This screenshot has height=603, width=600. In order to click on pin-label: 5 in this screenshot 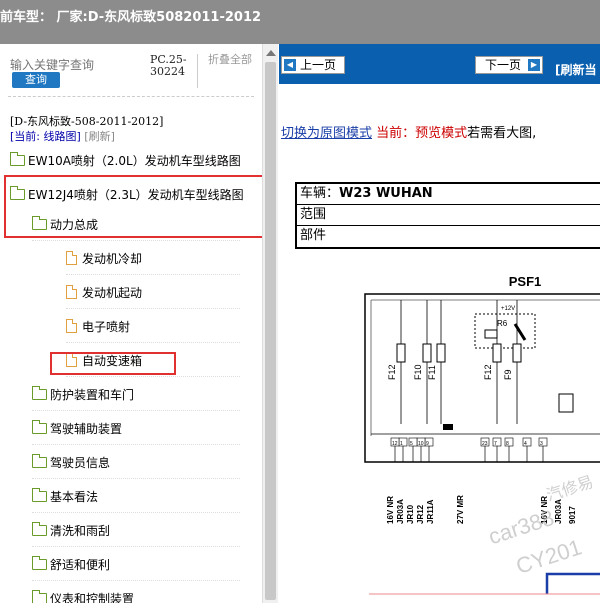, I will do `click(411, 444)`.